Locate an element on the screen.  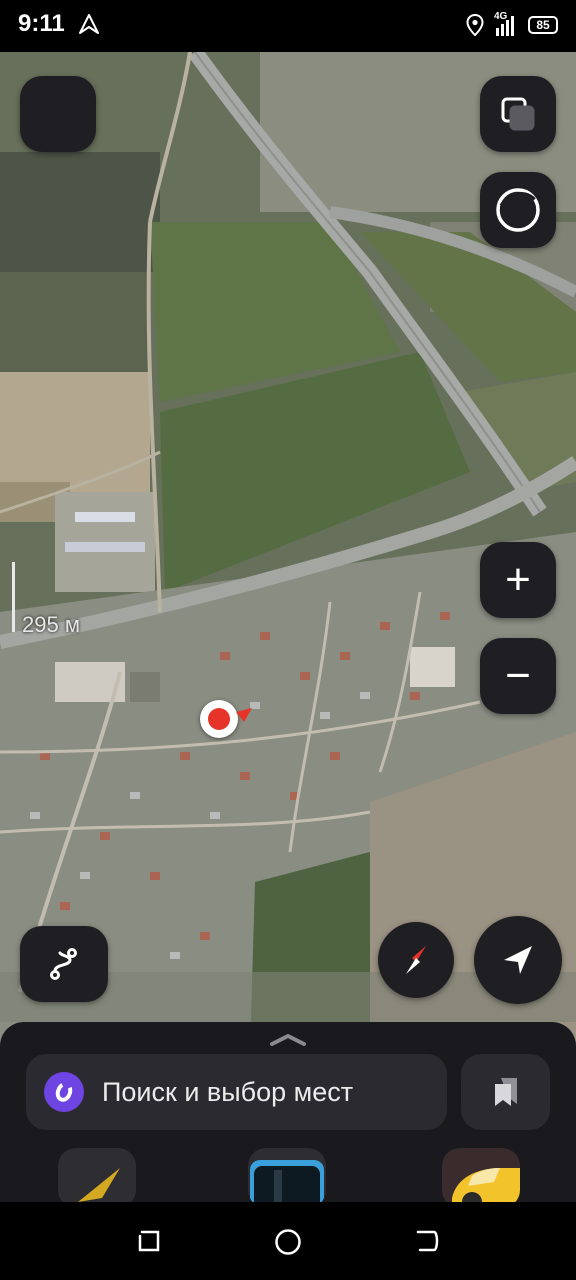
navigator-shortcut is located at coordinates (97, 1178).